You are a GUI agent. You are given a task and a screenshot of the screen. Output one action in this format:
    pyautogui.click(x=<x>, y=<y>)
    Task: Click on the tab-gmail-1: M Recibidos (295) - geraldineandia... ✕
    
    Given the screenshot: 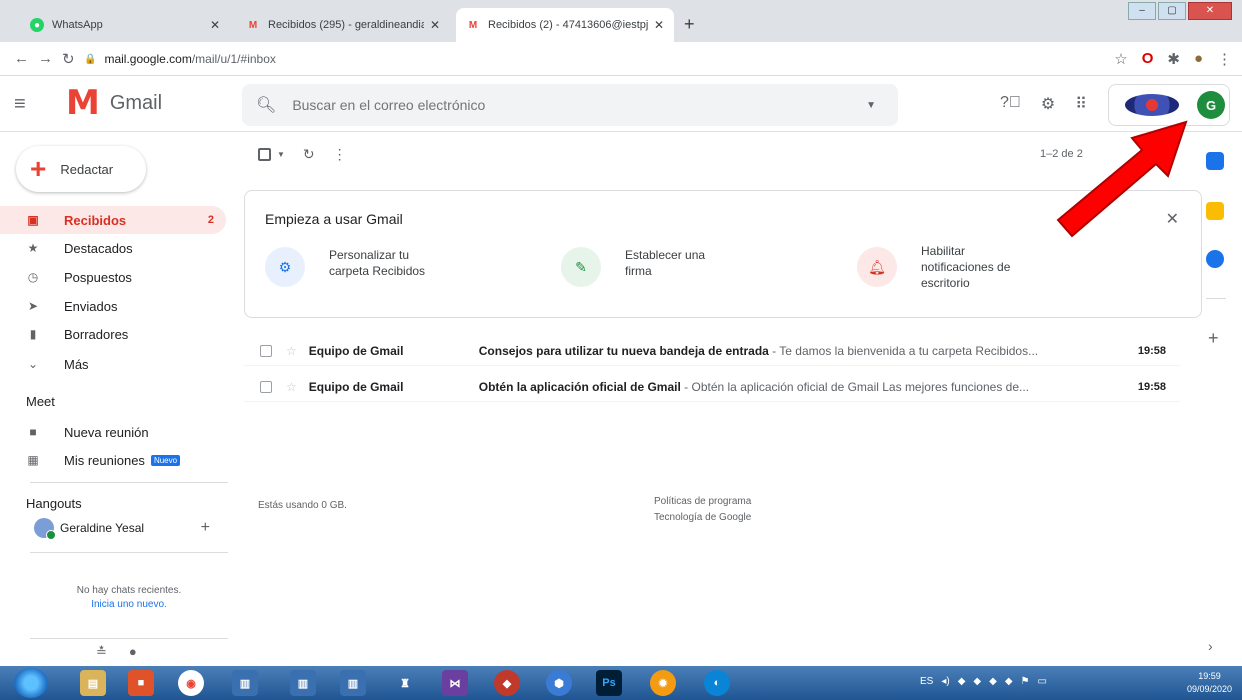 What is the action you would take?
    pyautogui.click(x=343, y=25)
    